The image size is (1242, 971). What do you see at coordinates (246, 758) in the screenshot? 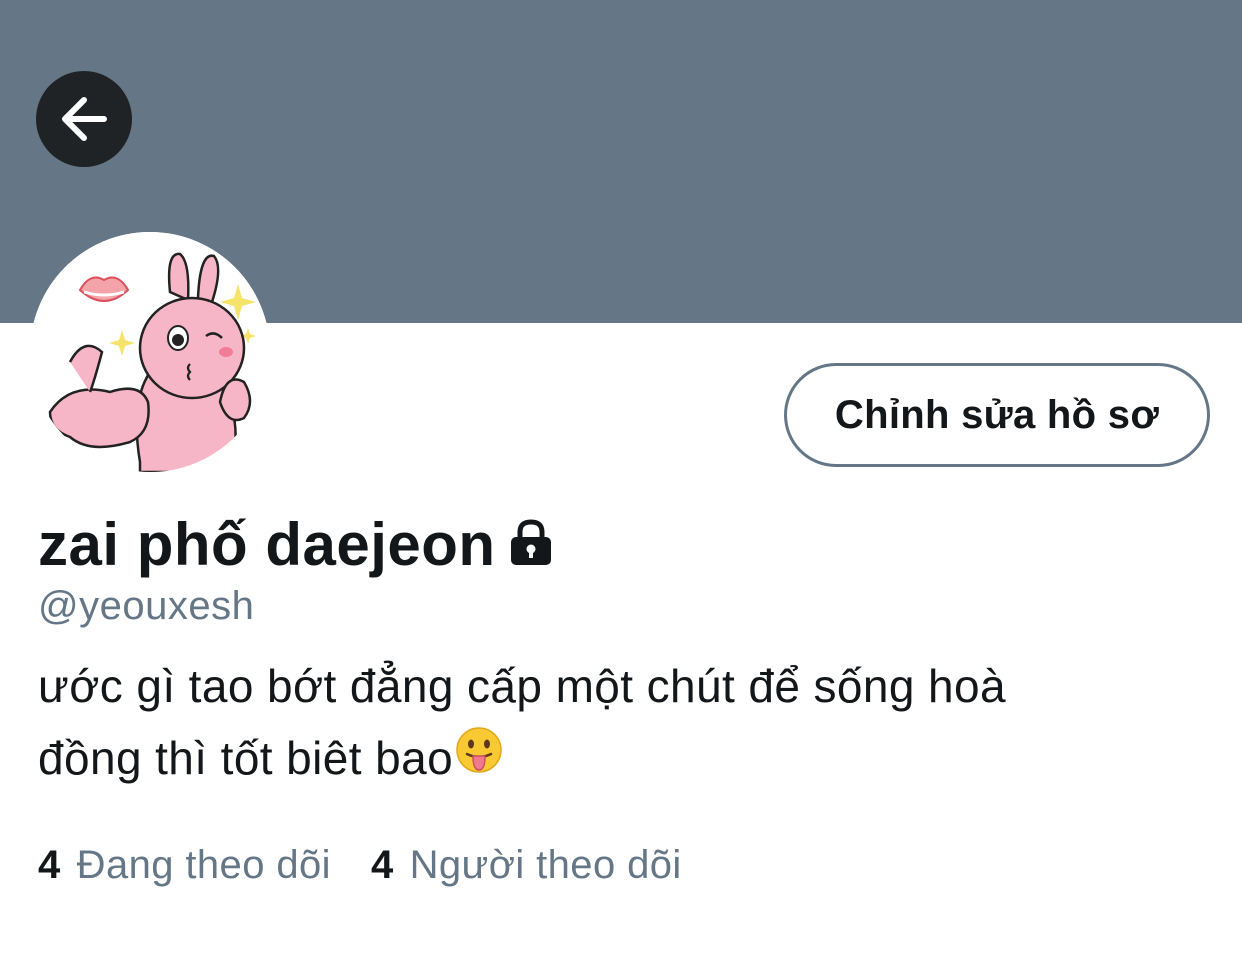
I see `bio-line-2-text: đồng thì tốt biêt bao` at bounding box center [246, 758].